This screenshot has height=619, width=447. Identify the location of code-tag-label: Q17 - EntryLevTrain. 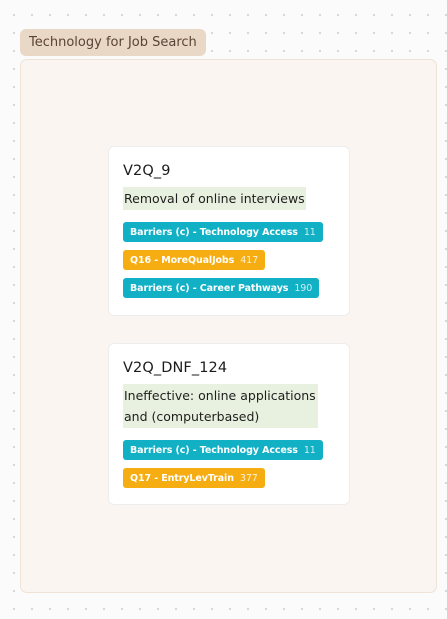
(182, 478).